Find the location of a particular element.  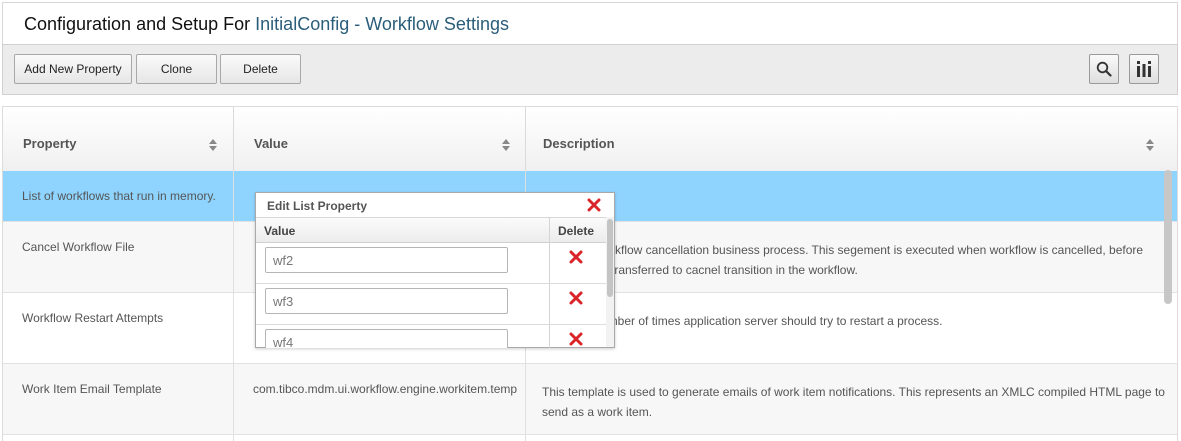

dialog-title: Edit List Property is located at coordinates (317, 206).